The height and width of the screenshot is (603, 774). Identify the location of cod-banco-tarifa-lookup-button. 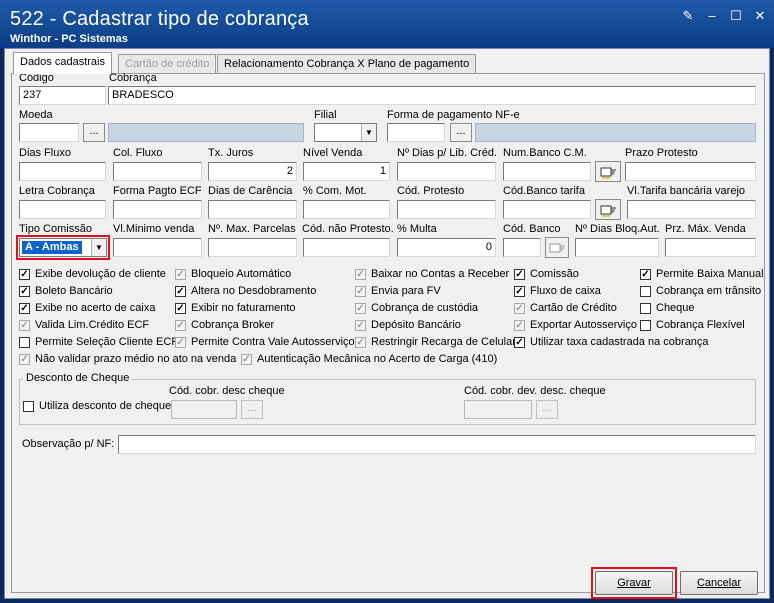
(608, 209).